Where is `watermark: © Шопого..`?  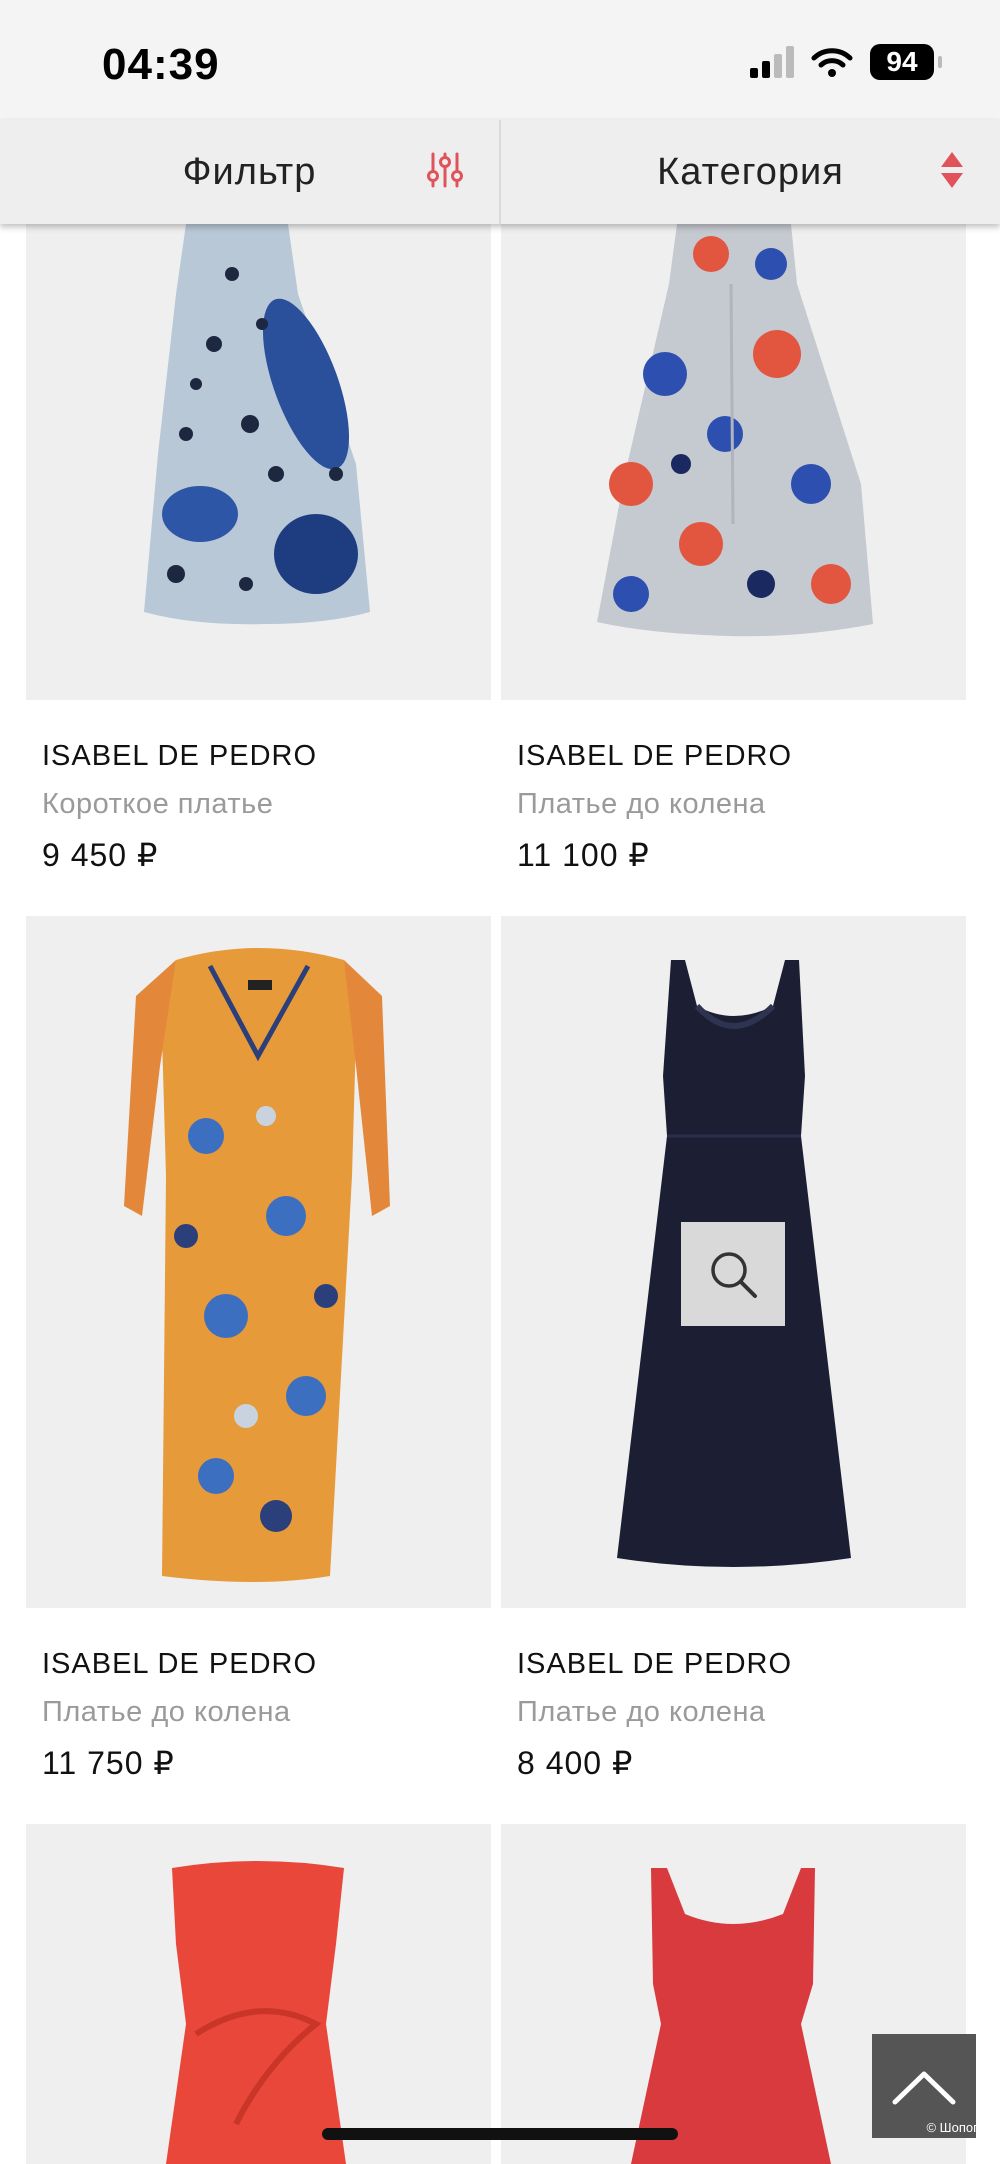
watermark: © Шопого.. is located at coordinates (959, 2127).